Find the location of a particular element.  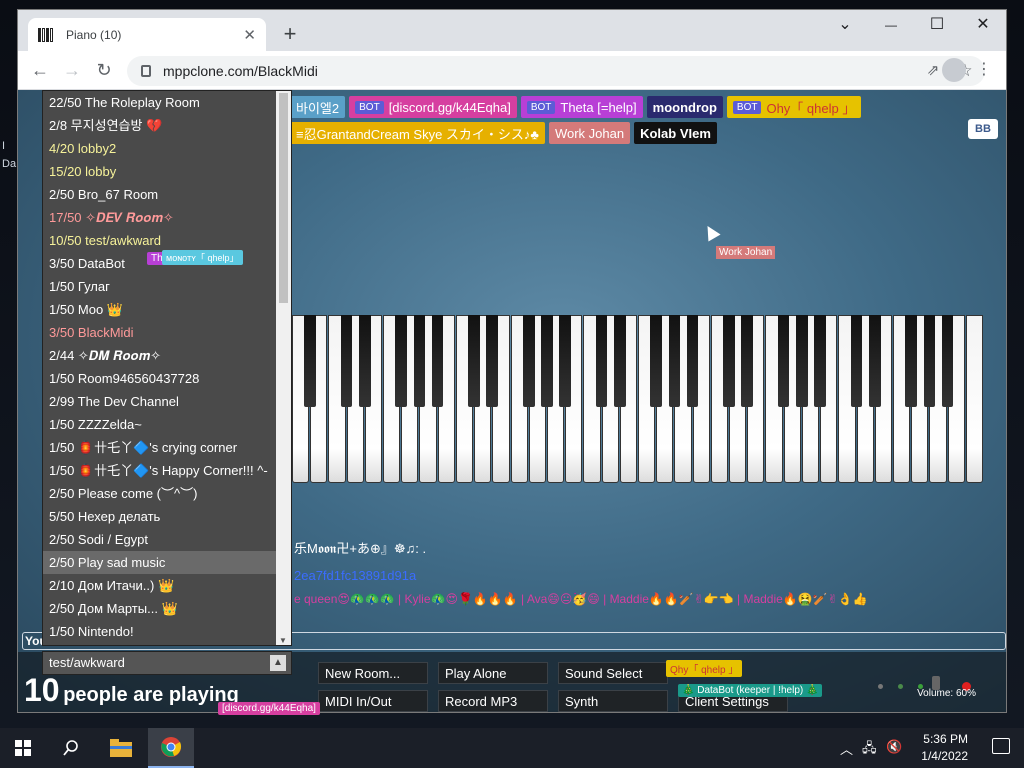

user-tag: 바이엘2 is located at coordinates (318, 107).